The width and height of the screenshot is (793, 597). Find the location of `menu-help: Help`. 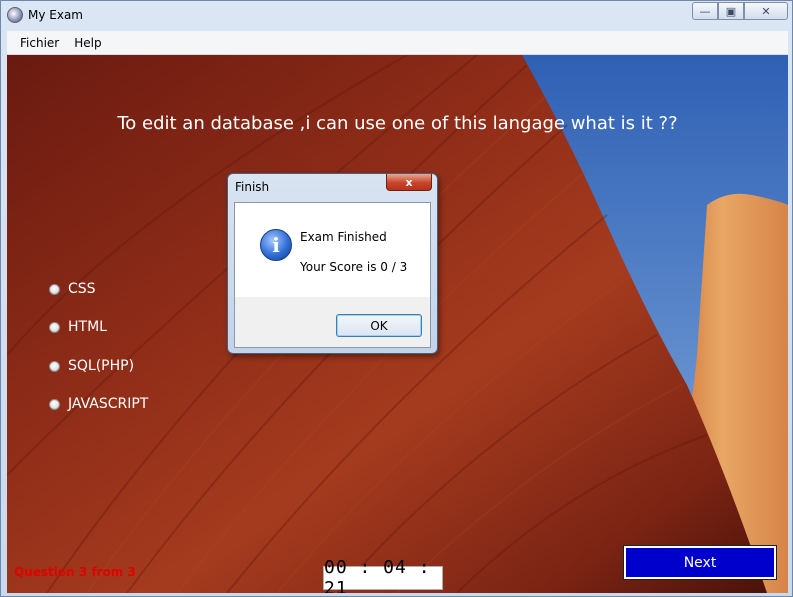

menu-help: Help is located at coordinates (89, 43).